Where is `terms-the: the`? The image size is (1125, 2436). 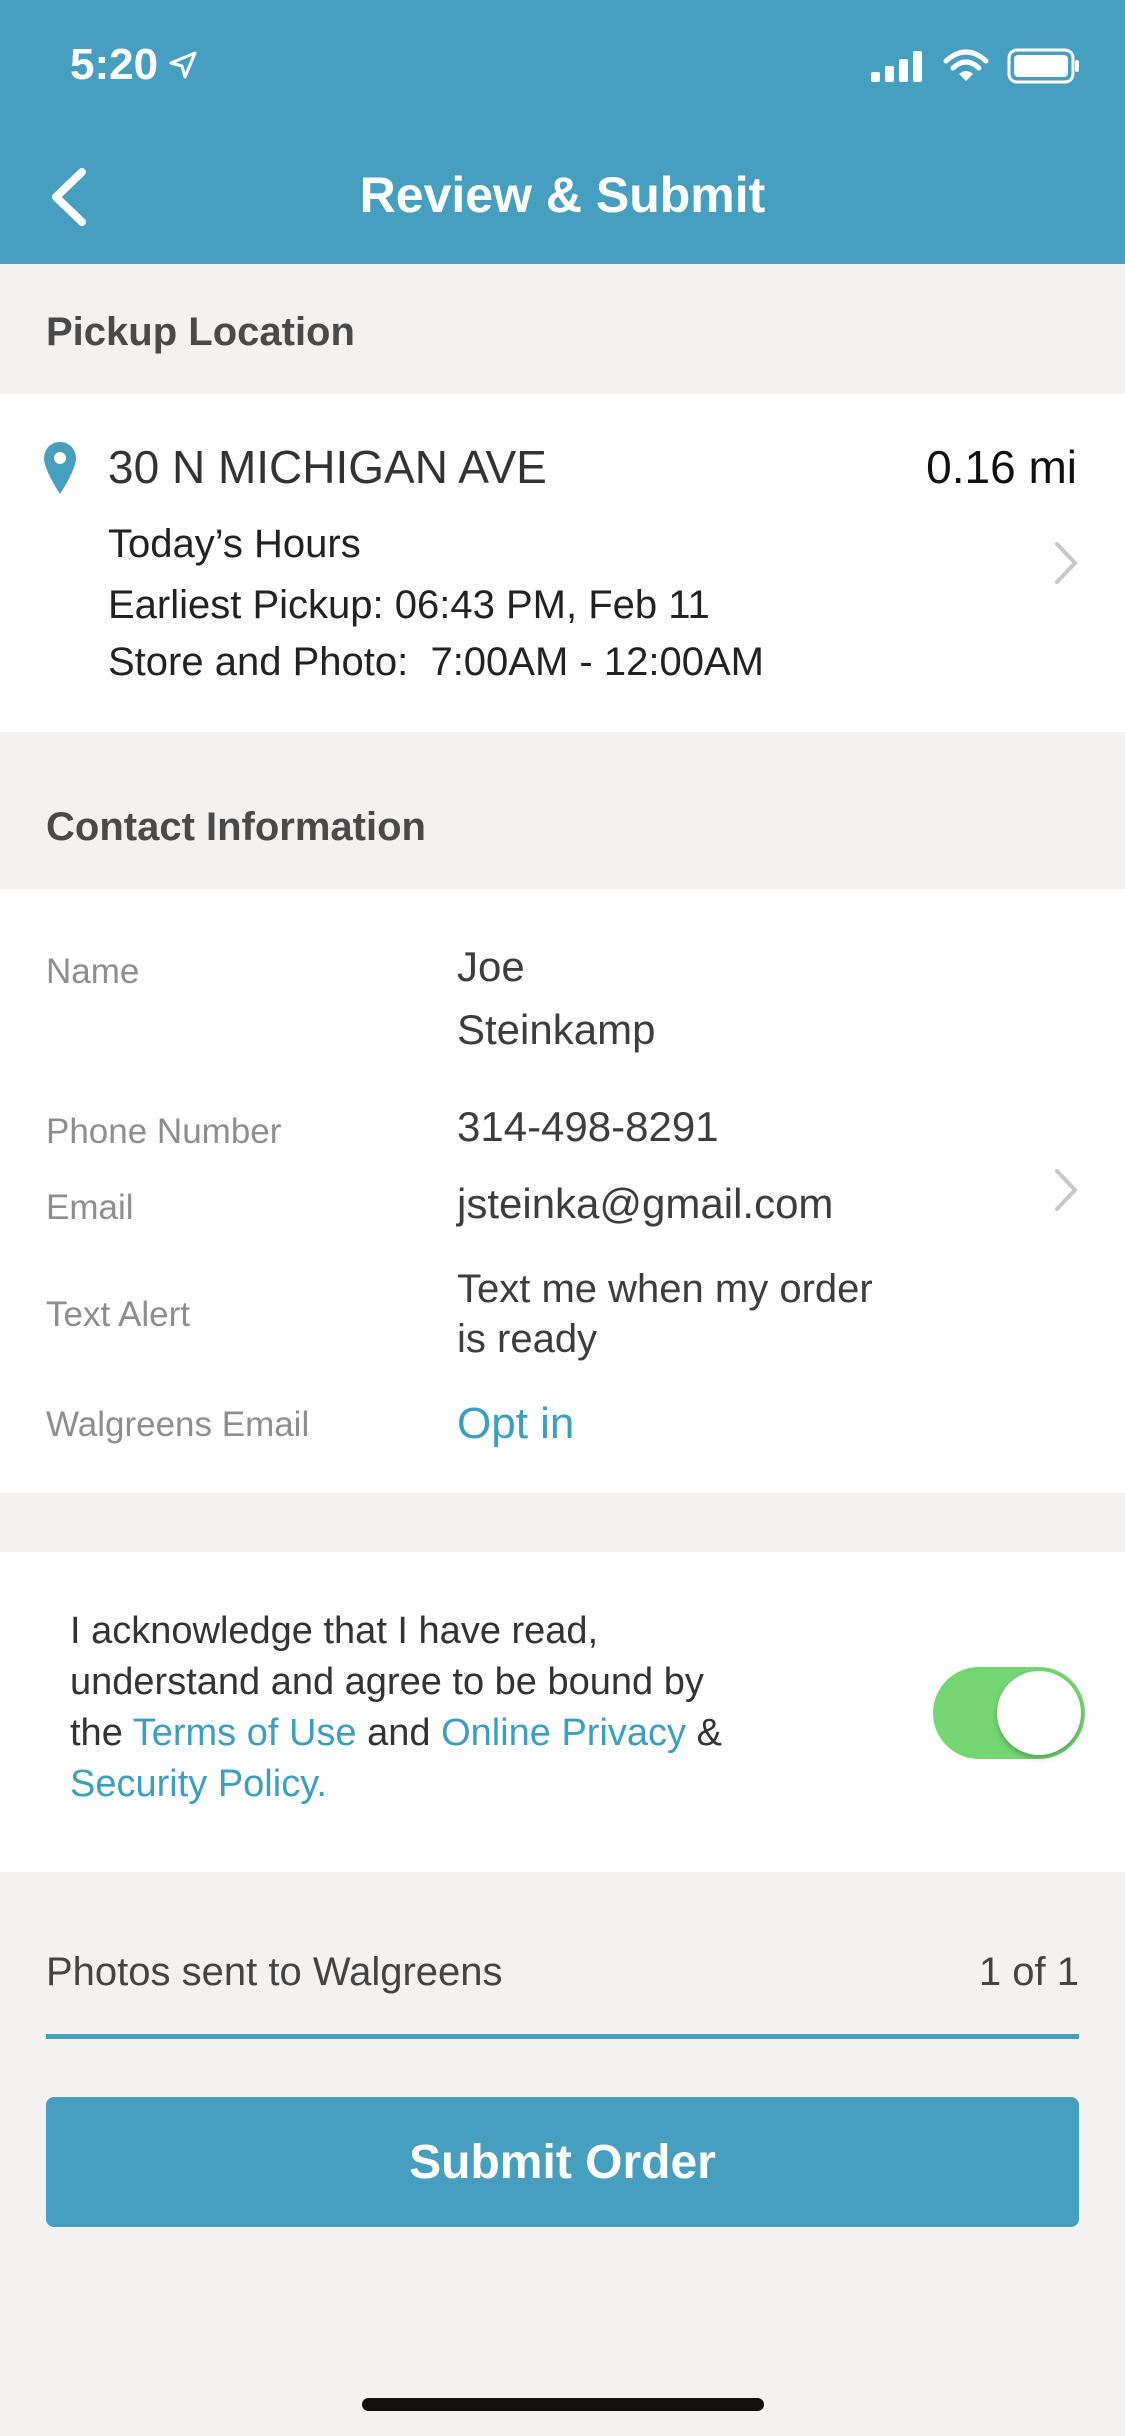 terms-the: the is located at coordinates (96, 1733).